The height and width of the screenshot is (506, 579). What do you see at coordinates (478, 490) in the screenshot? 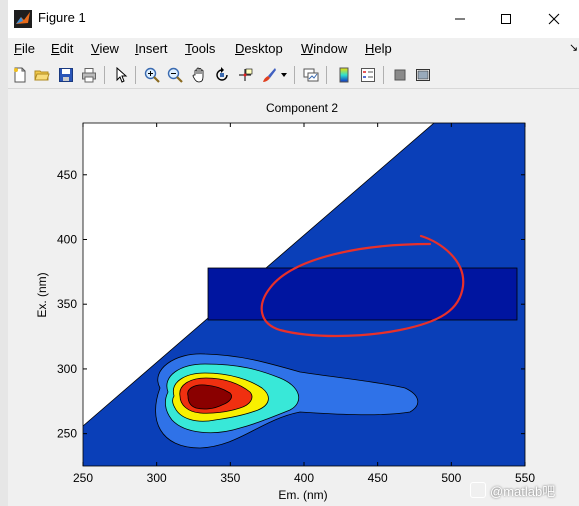
I see `watermark-logo-icon` at bounding box center [478, 490].